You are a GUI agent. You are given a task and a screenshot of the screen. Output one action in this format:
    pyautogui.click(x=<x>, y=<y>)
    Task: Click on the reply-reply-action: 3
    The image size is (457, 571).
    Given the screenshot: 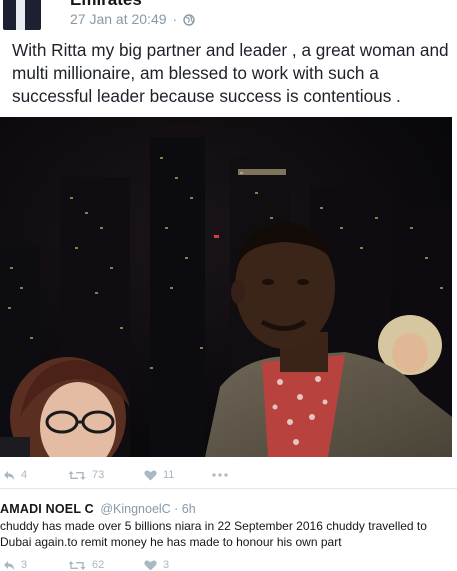 What is the action you would take?
    pyautogui.click(x=15, y=565)
    